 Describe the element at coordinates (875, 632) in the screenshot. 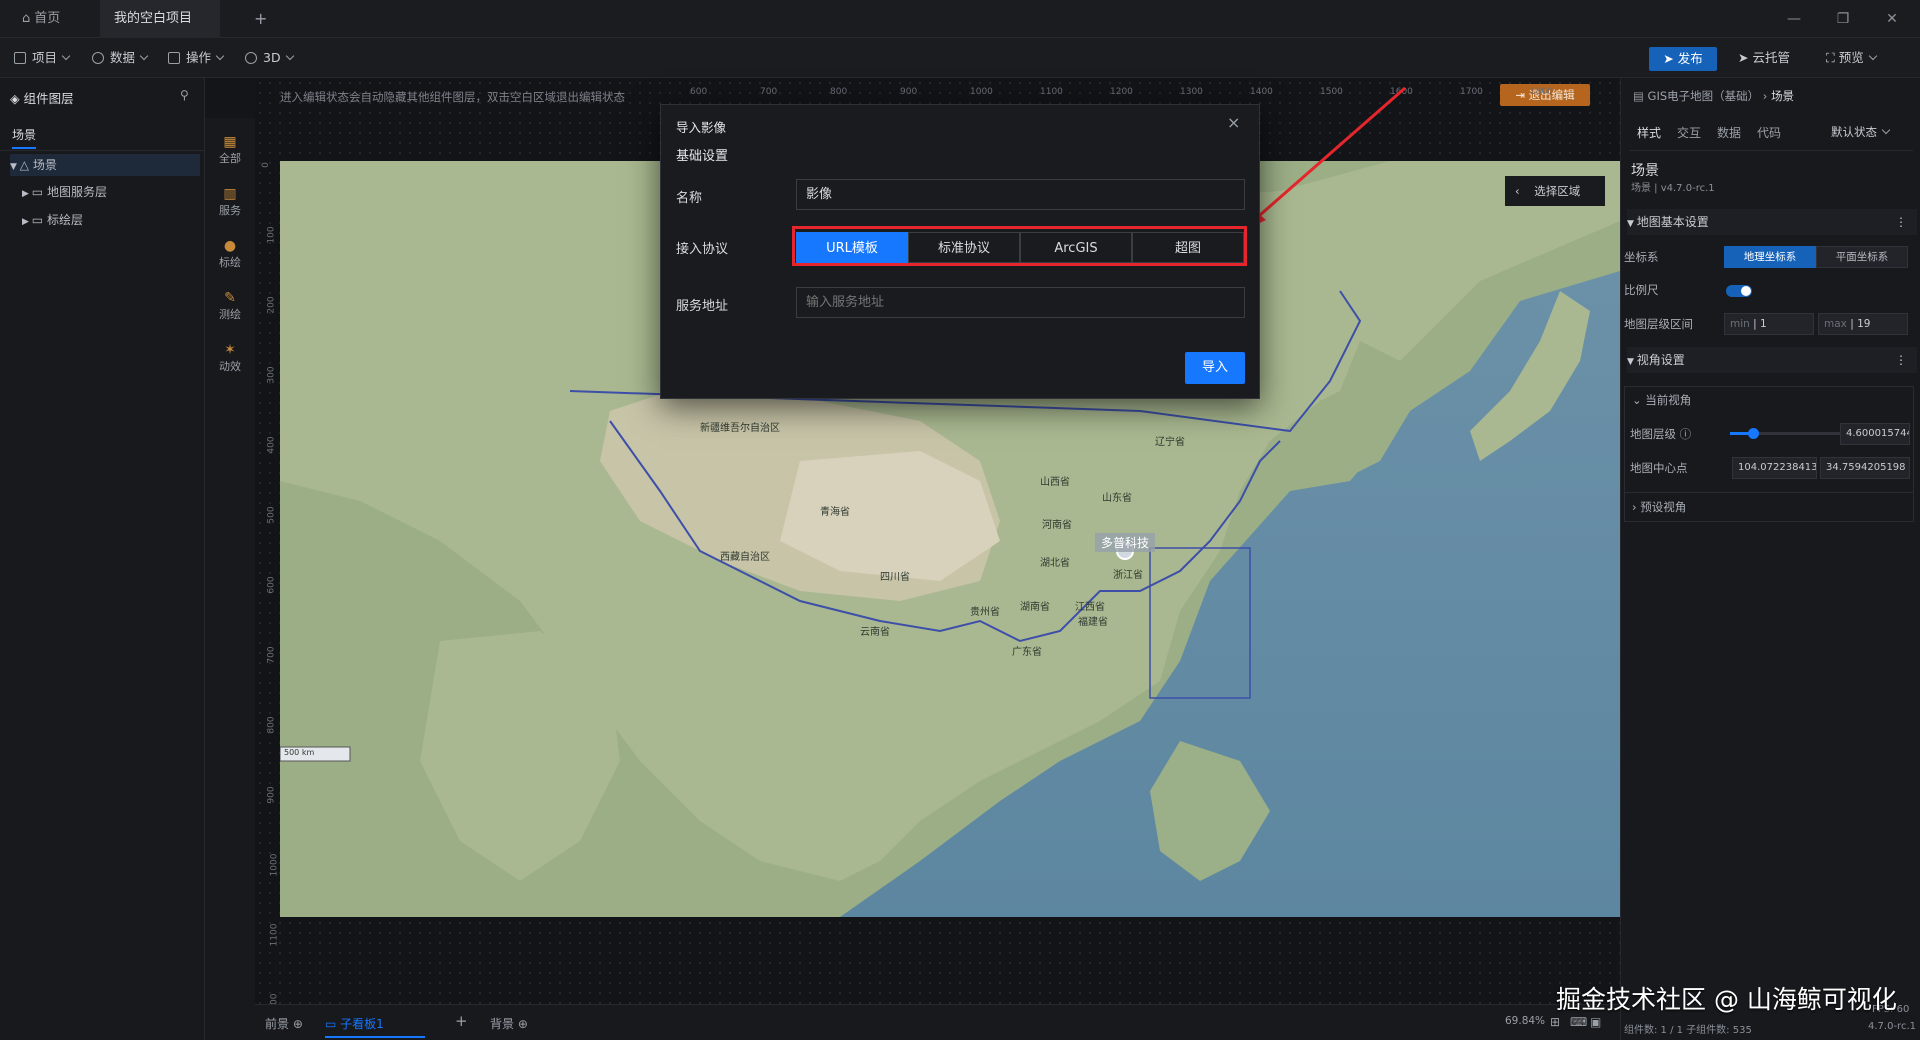

I see `map-label: 云南省` at that location.